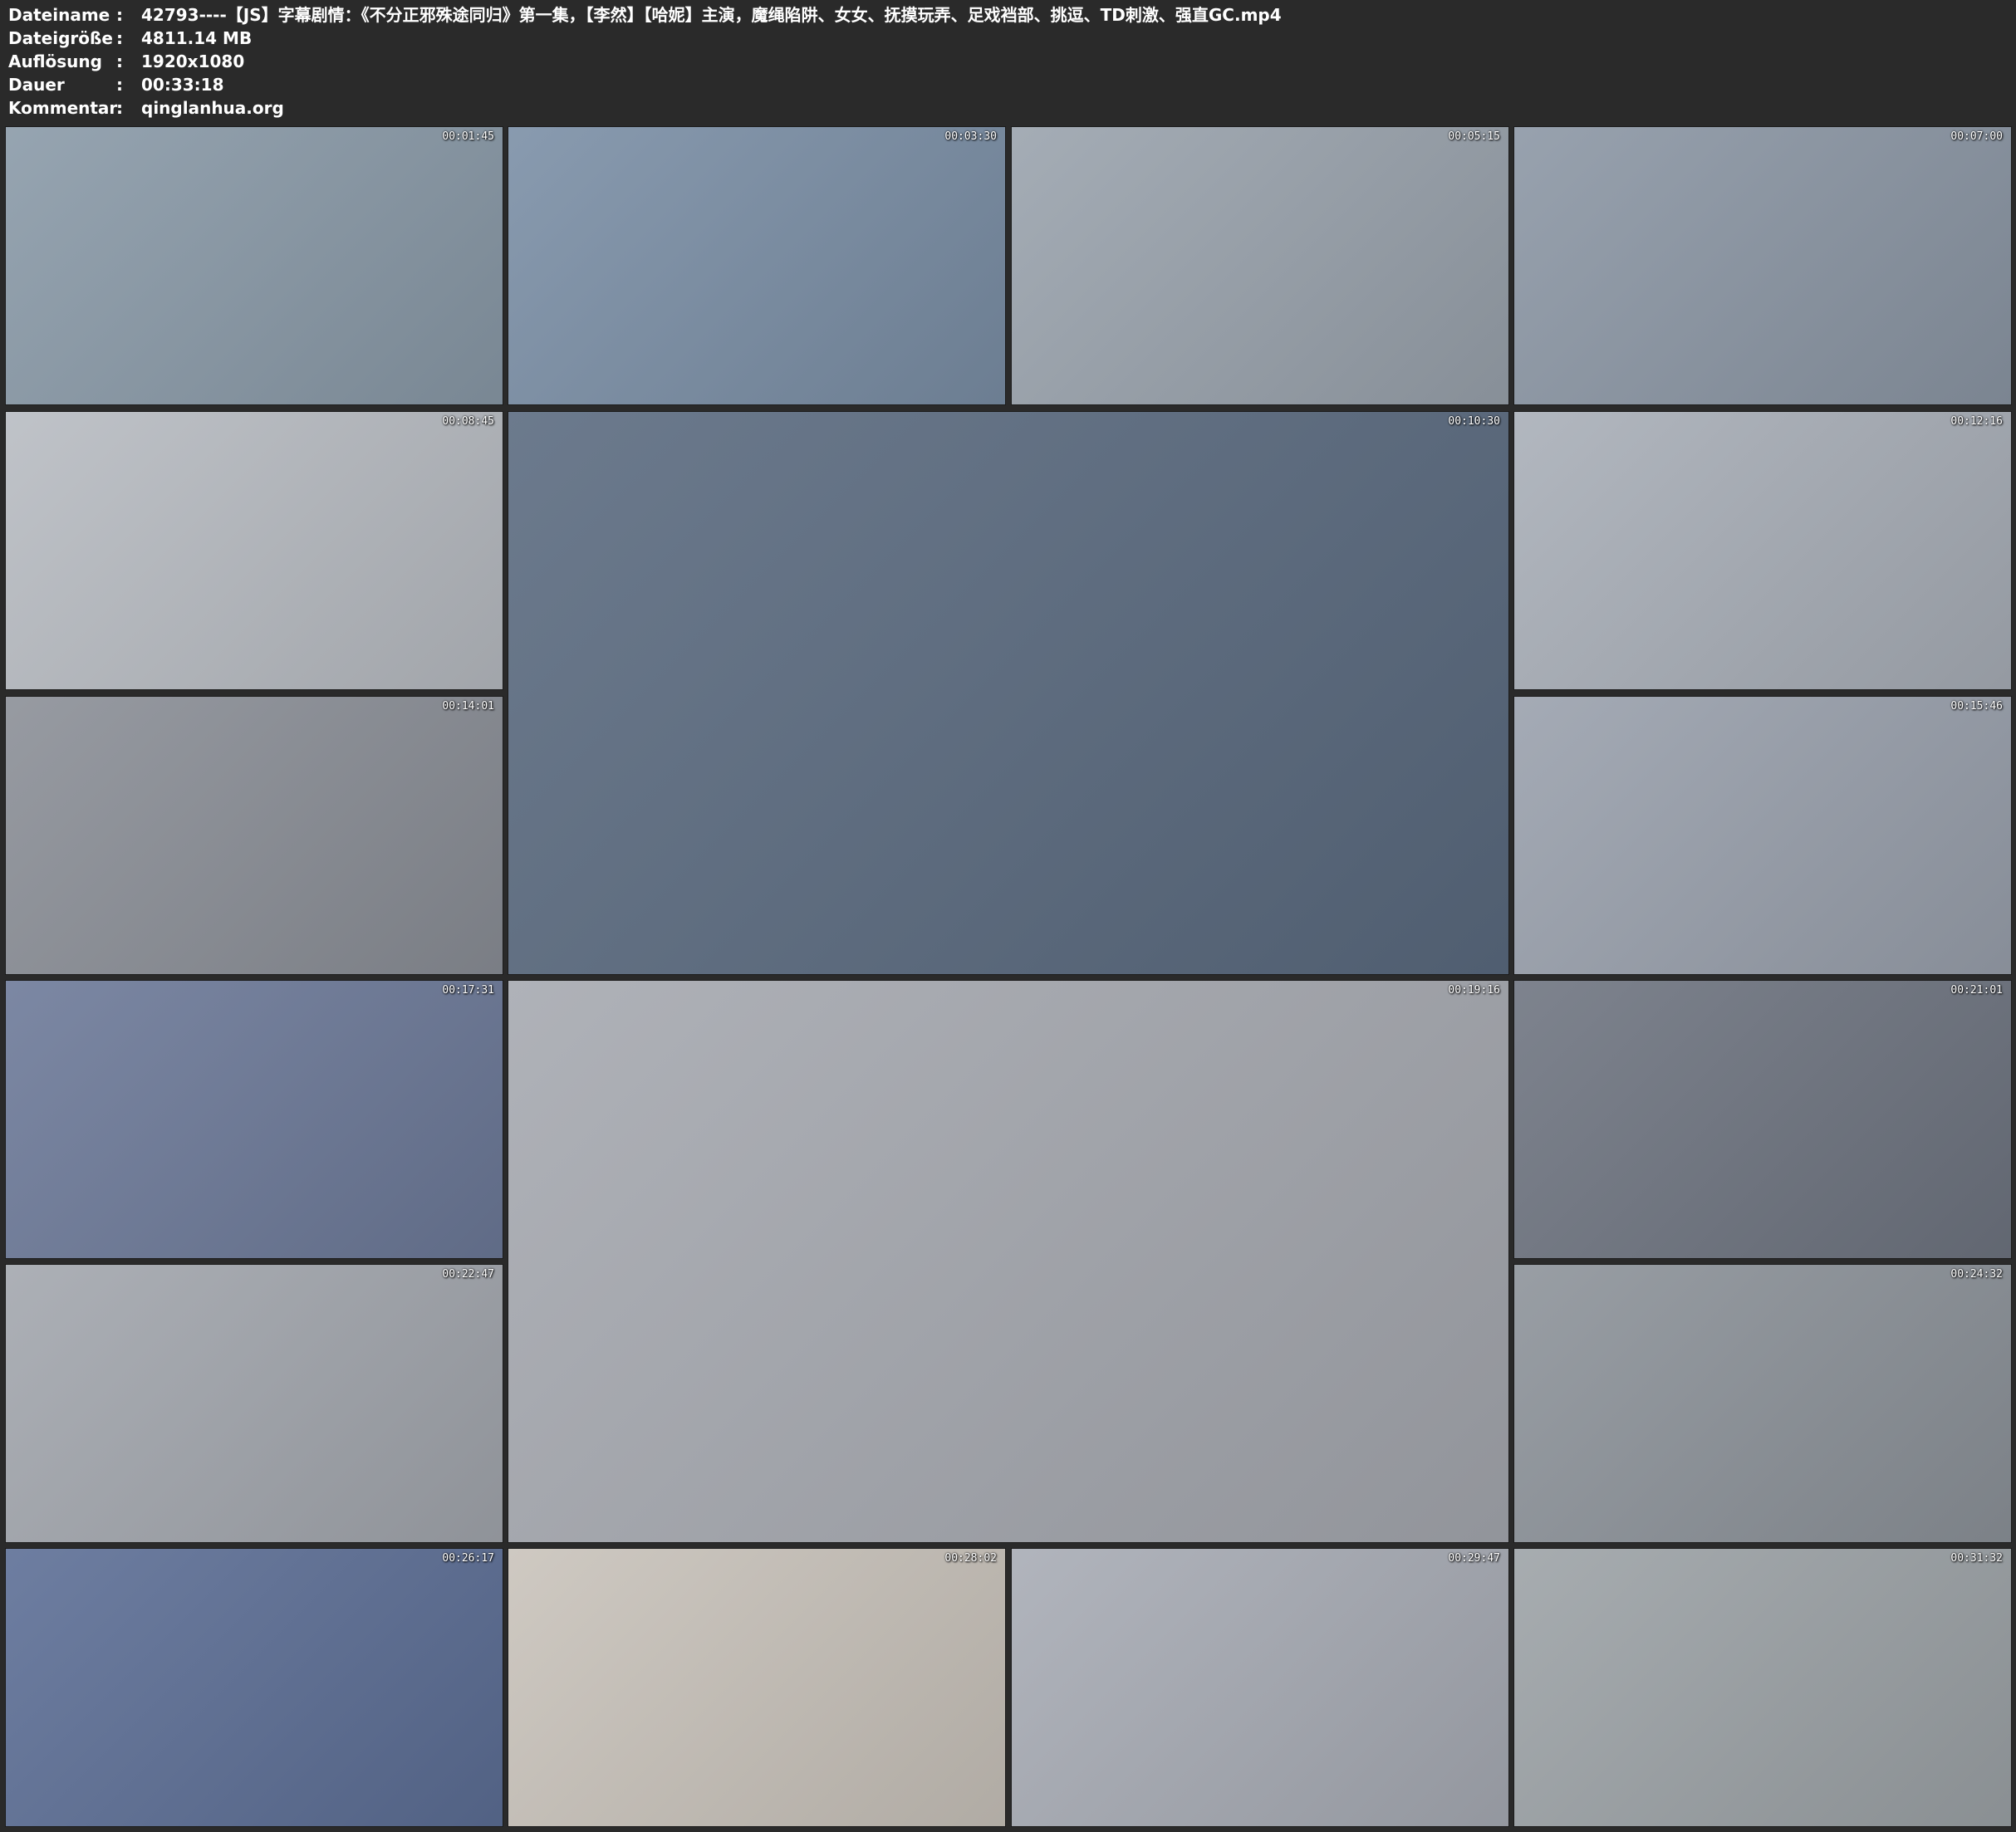 Image resolution: width=2016 pixels, height=1832 pixels. Describe the element at coordinates (468, 421) in the screenshot. I see `thumbnail-timestamp: 00:08:45` at that location.